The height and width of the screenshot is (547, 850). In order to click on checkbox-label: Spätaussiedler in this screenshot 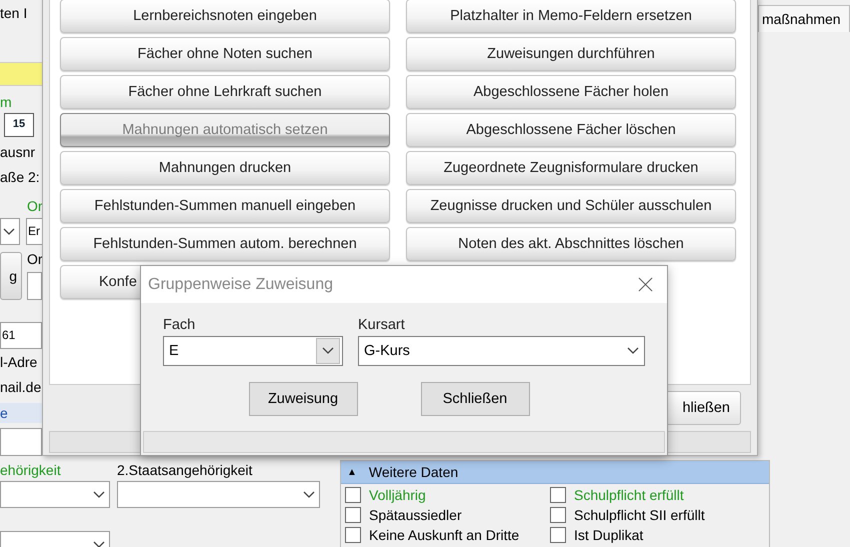, I will do `click(415, 515)`.